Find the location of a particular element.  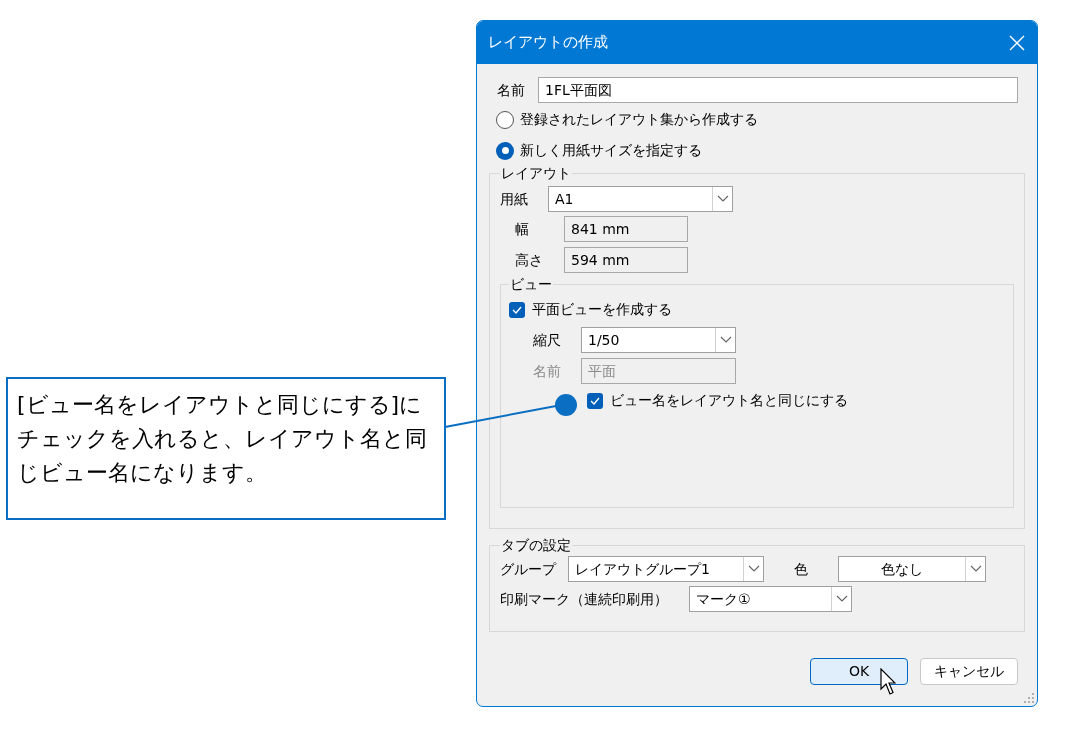

dropdown: レイアウトグループ1 is located at coordinates (666, 569).